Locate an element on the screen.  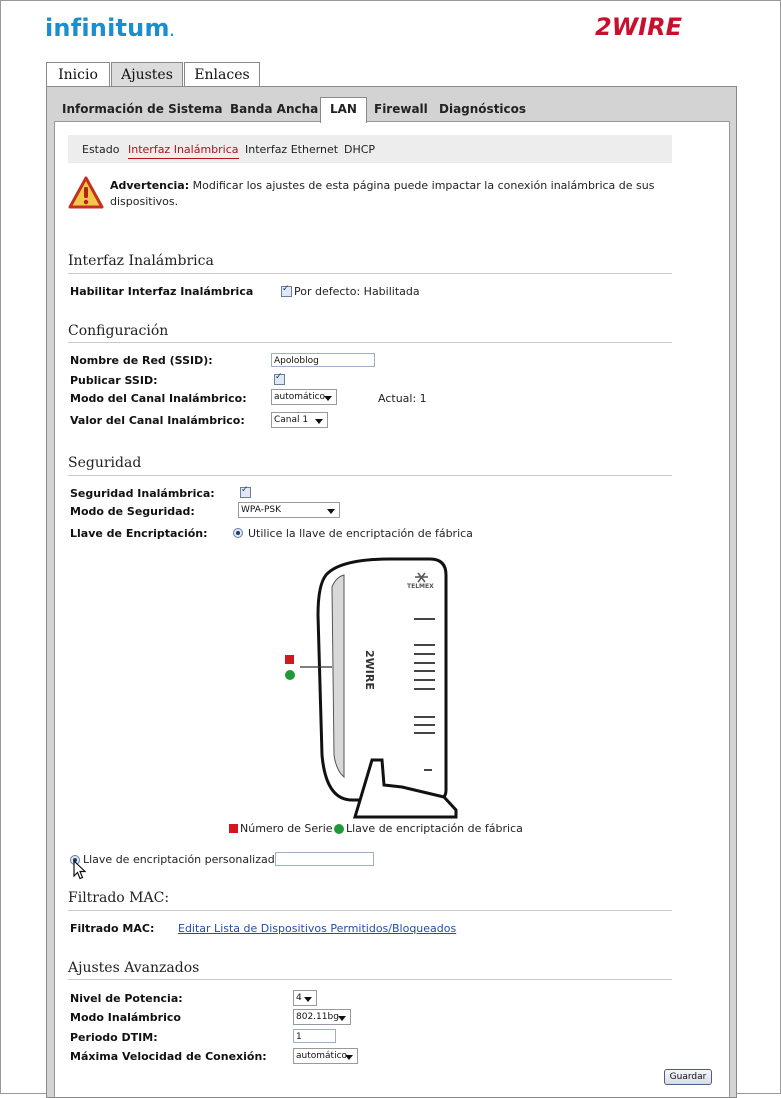
mouse-cursor-icon is located at coordinates (80, 871).